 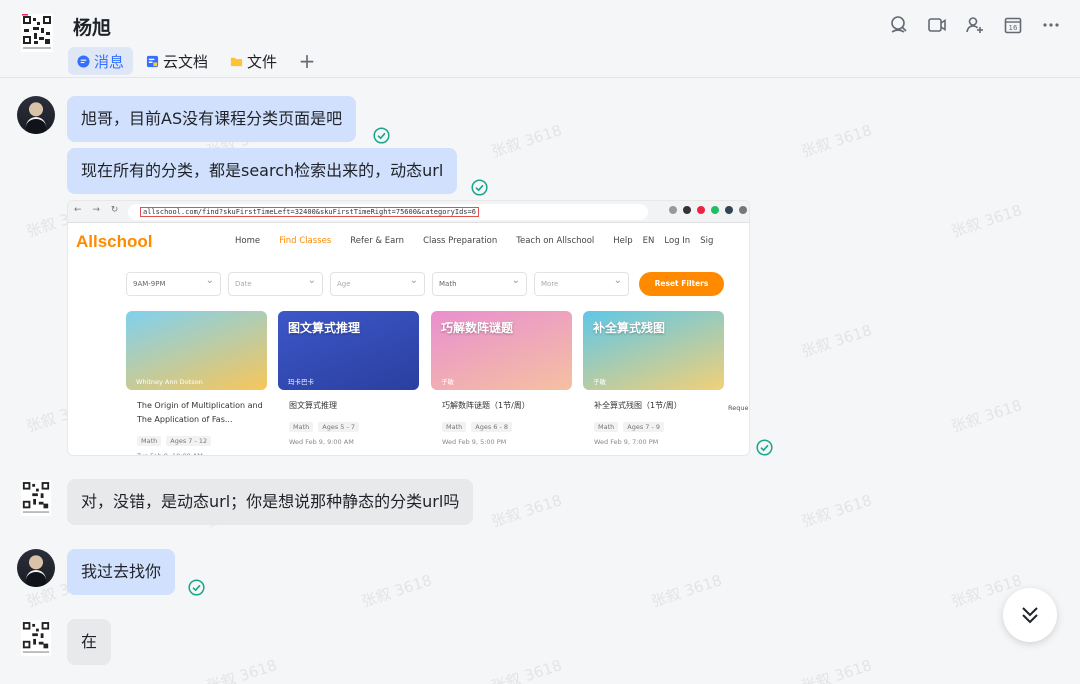 What do you see at coordinates (348, 350) in the screenshot?
I see `class-thumbnail: 图文算式推理 玛卡巴卡` at bounding box center [348, 350].